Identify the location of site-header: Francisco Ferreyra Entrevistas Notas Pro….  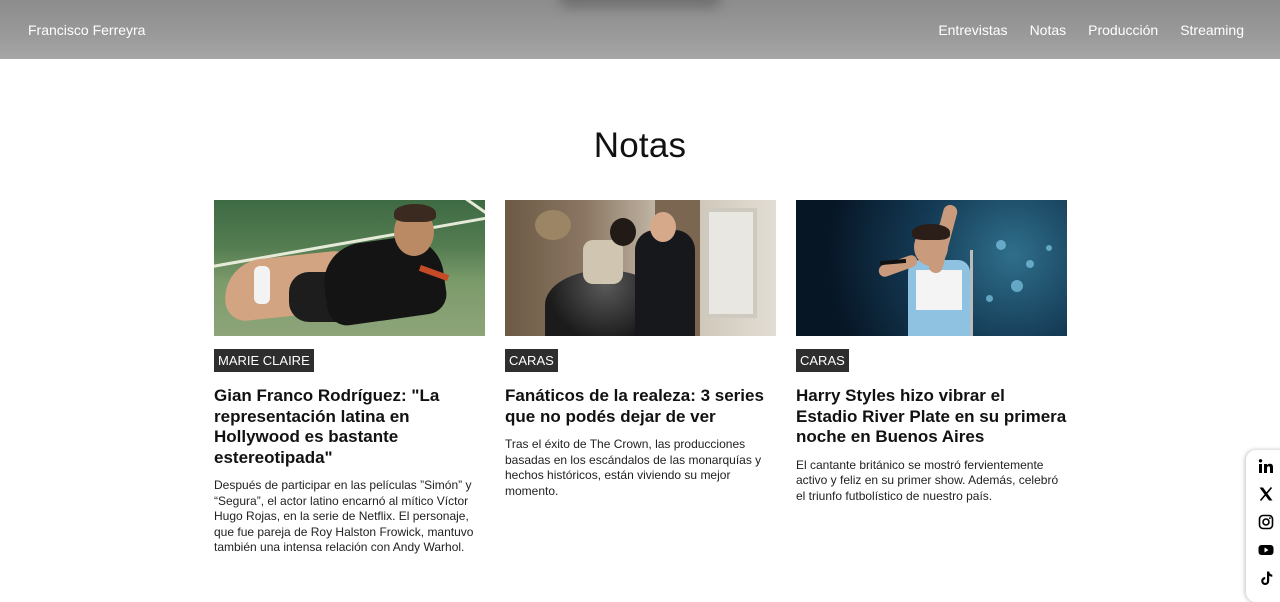
(640, 29).